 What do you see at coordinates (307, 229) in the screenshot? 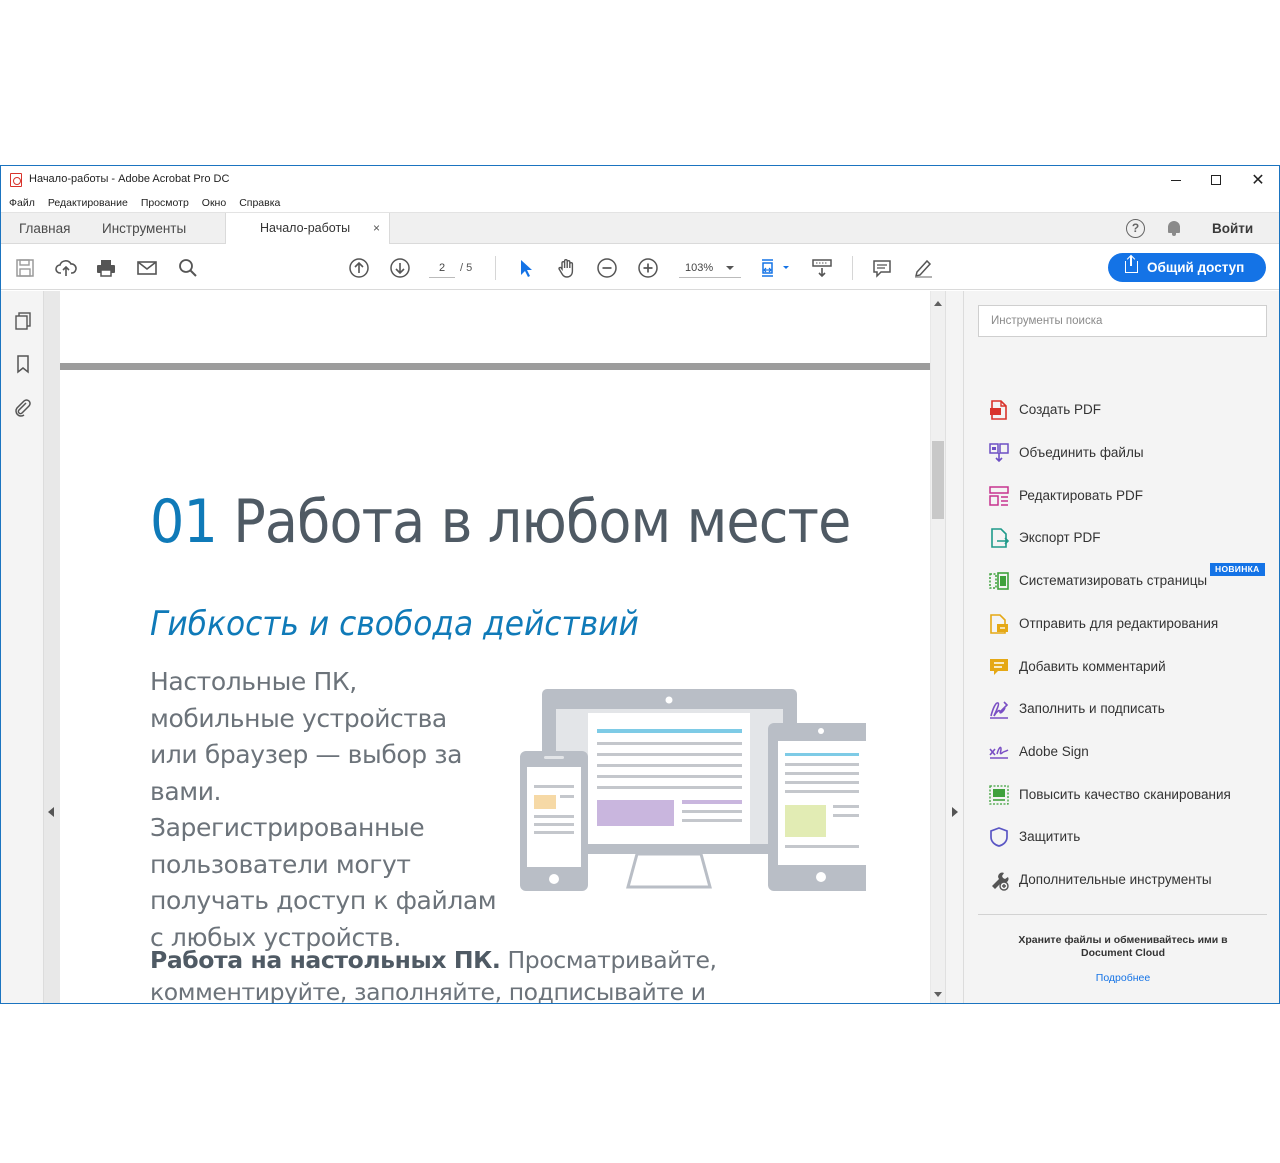
I see `tab-document: Начало-работы ×` at bounding box center [307, 229].